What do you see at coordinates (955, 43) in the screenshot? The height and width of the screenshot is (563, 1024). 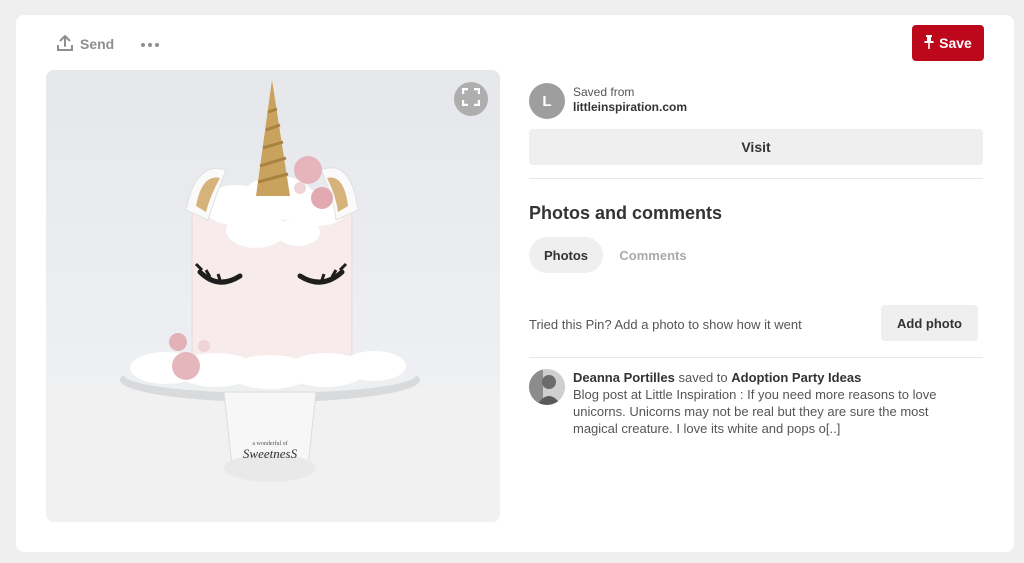 I see `save-label: Save` at bounding box center [955, 43].